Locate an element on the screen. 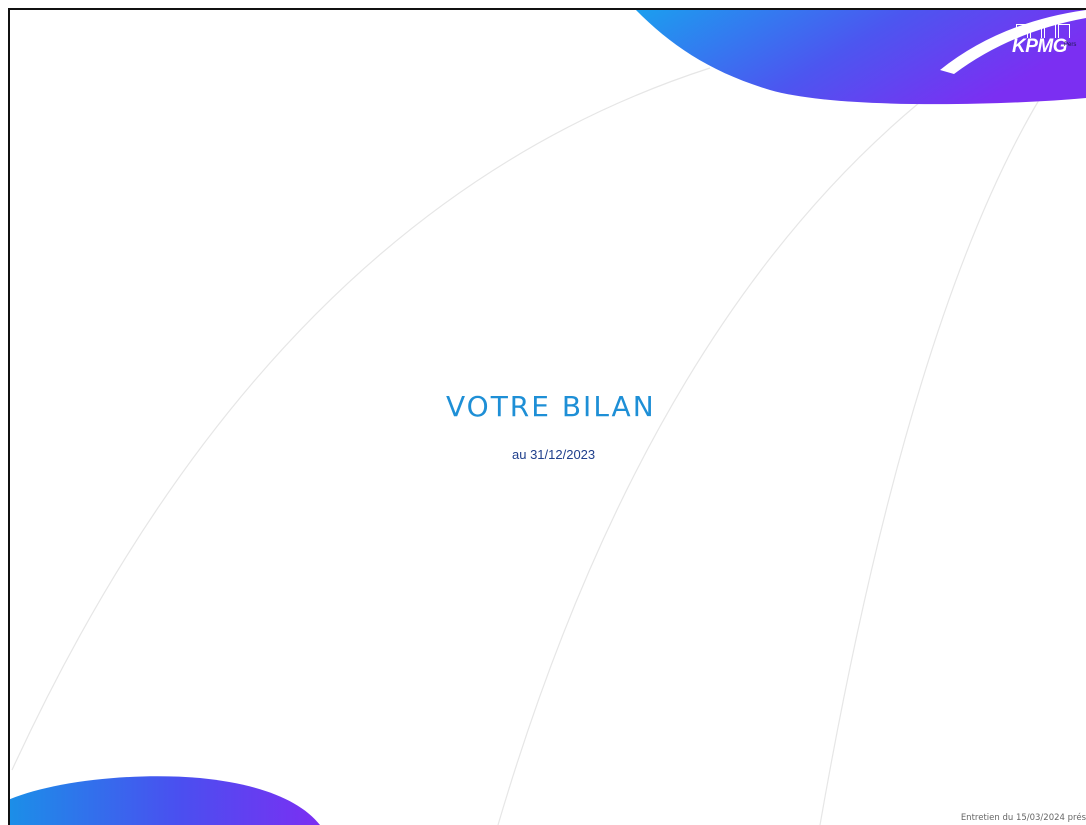 The width and height of the screenshot is (1086, 825). logo-wordmark: KPMG is located at coordinates (1040, 46).